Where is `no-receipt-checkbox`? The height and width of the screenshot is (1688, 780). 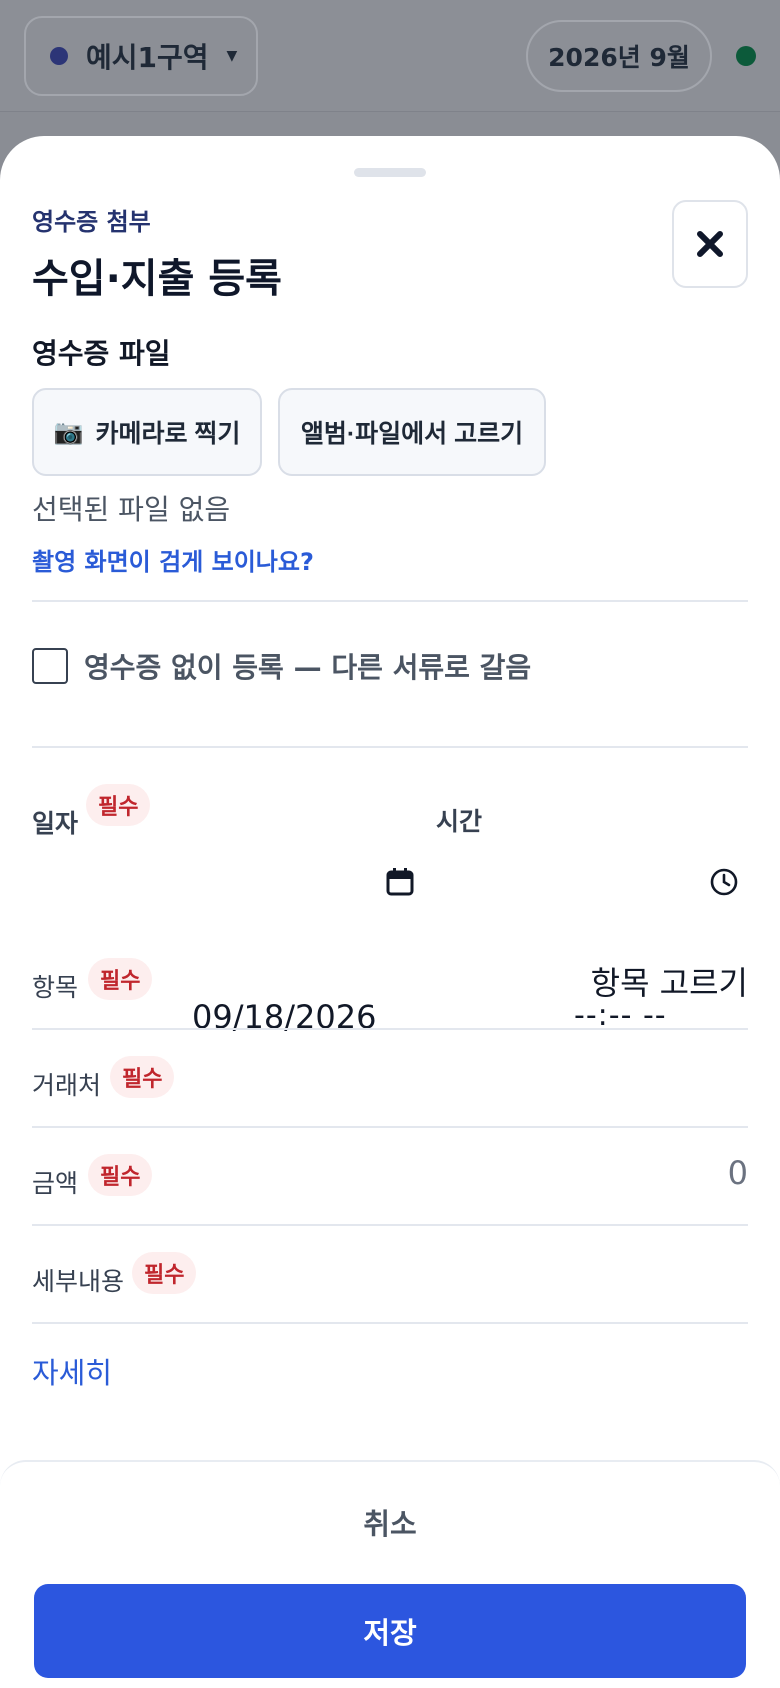 no-receipt-checkbox is located at coordinates (50, 666).